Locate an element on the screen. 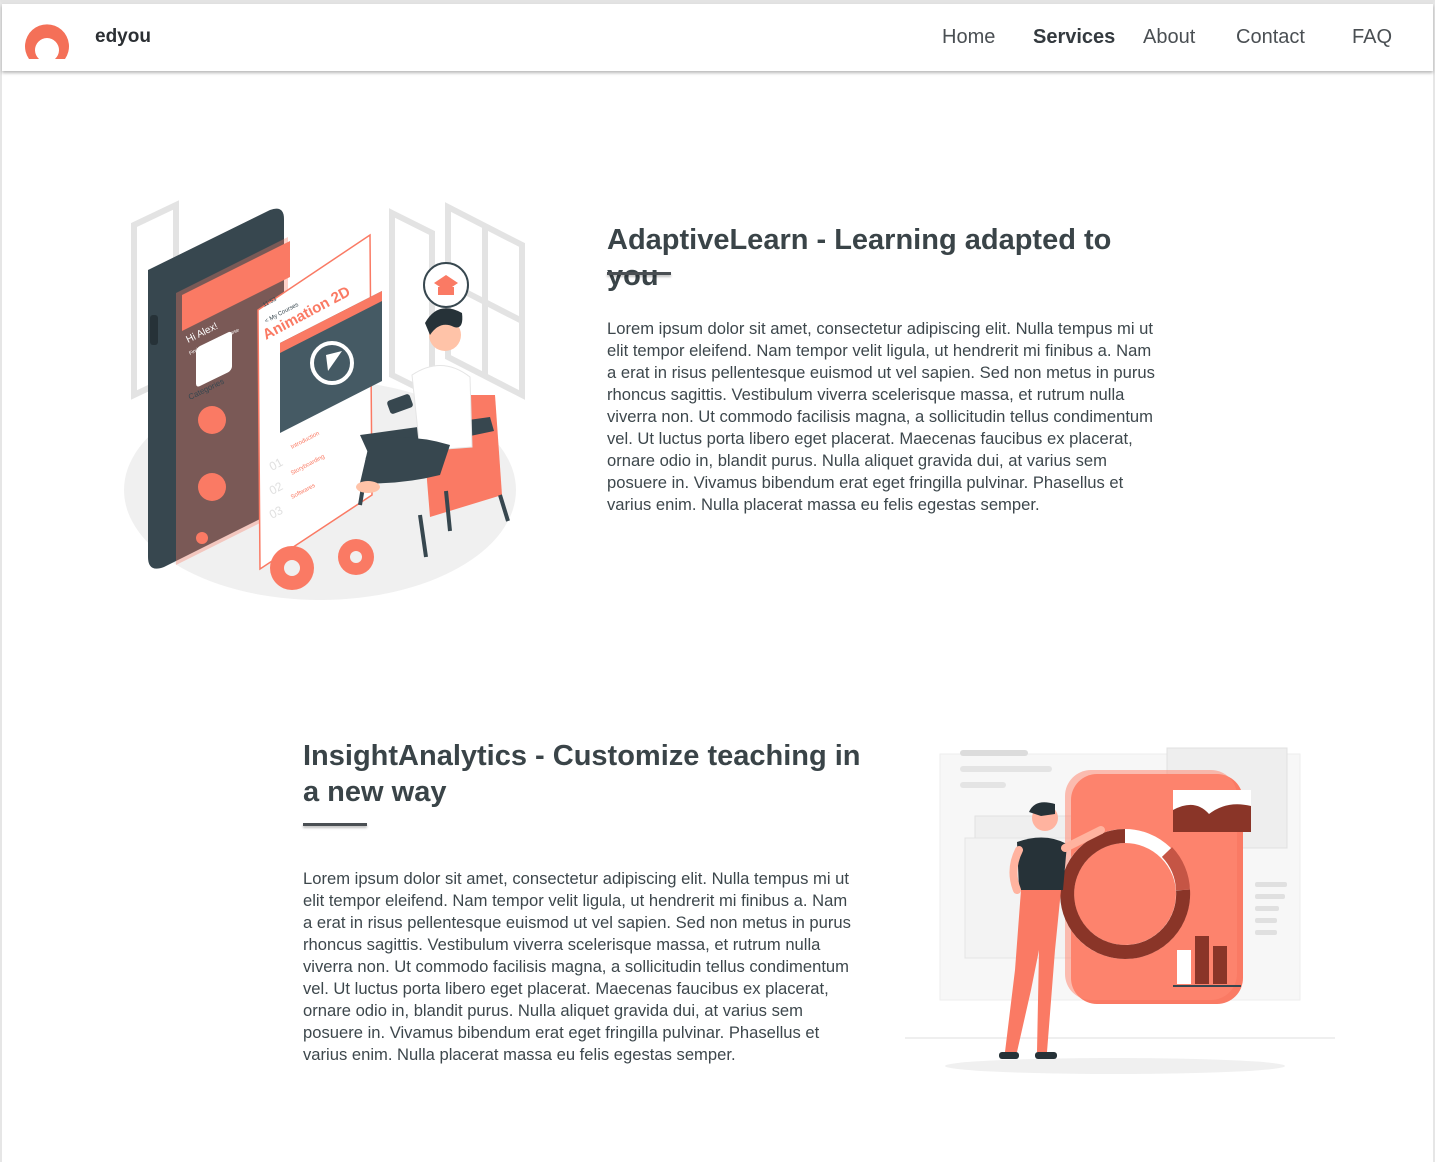 The height and width of the screenshot is (1162, 1435). section-2-title-underline is located at coordinates (335, 824).